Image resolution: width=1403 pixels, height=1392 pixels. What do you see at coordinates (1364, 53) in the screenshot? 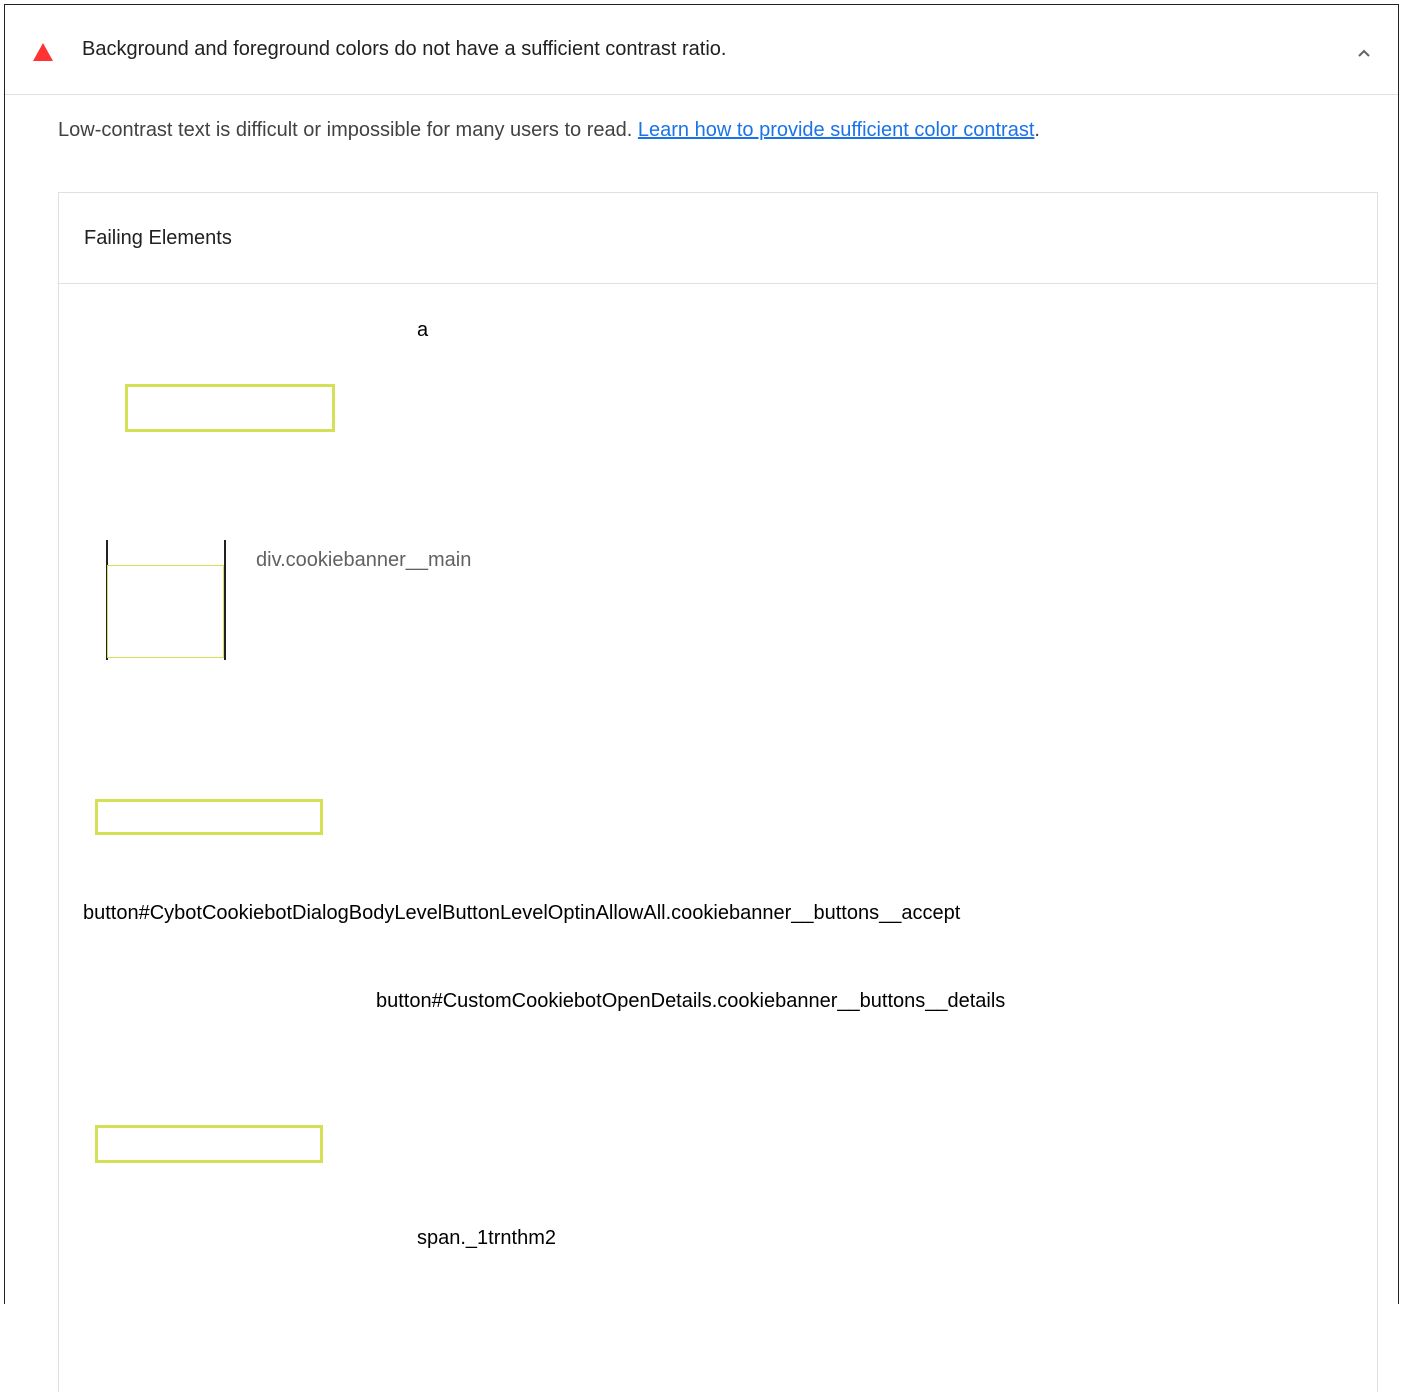
I see `chevron-up-icon` at bounding box center [1364, 53].